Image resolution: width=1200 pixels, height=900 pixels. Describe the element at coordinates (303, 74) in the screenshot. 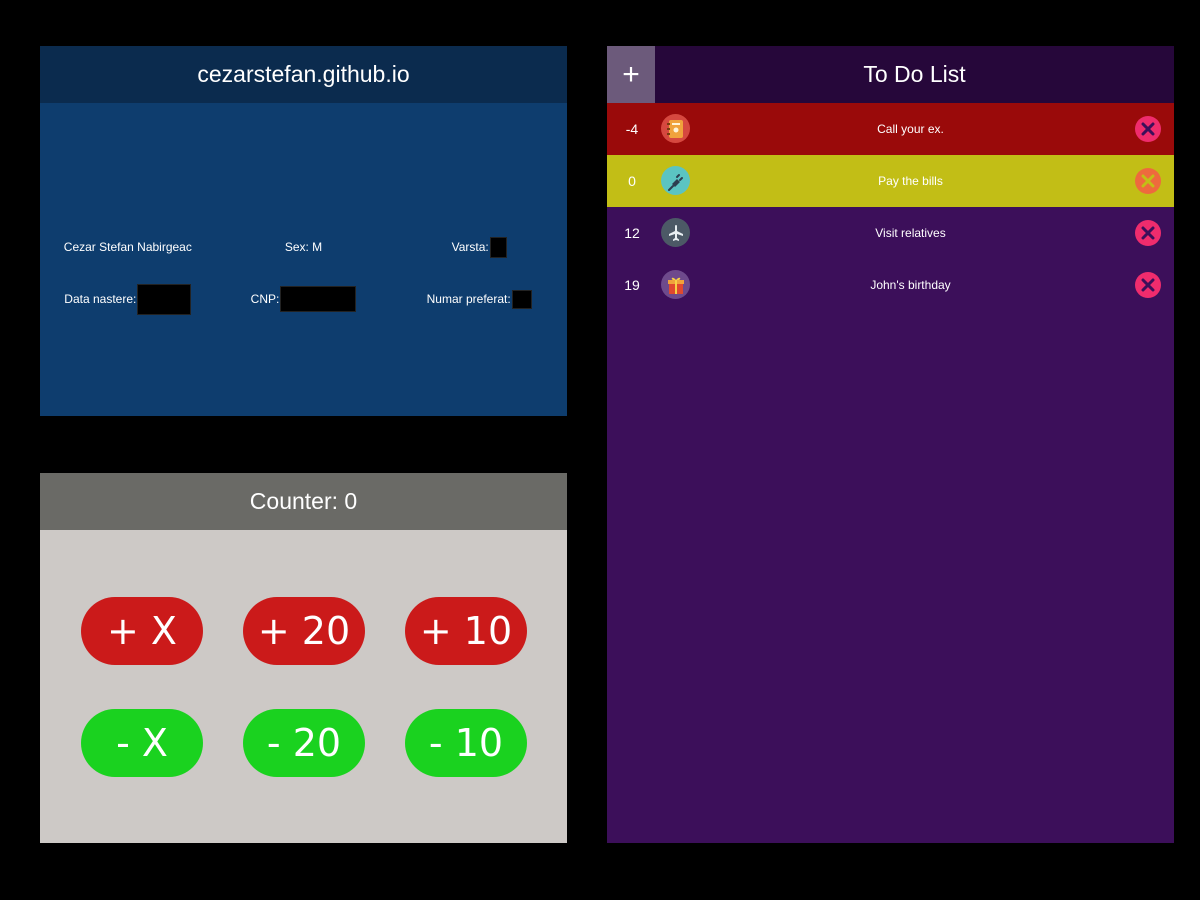

I see `profile-title: cezarstefan.github.io` at that location.